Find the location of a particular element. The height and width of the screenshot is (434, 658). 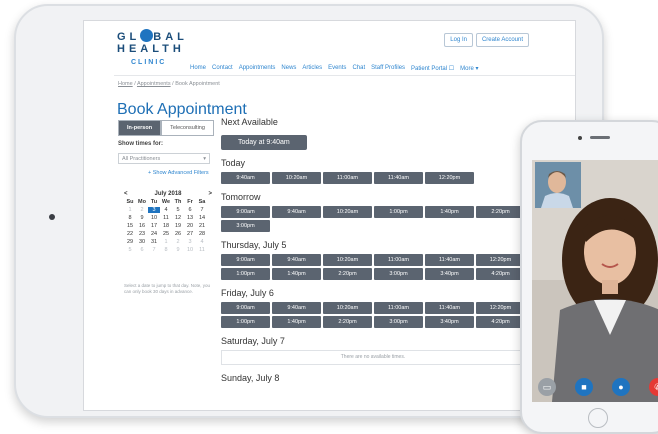

nav-item: News is located at coordinates (288, 68).